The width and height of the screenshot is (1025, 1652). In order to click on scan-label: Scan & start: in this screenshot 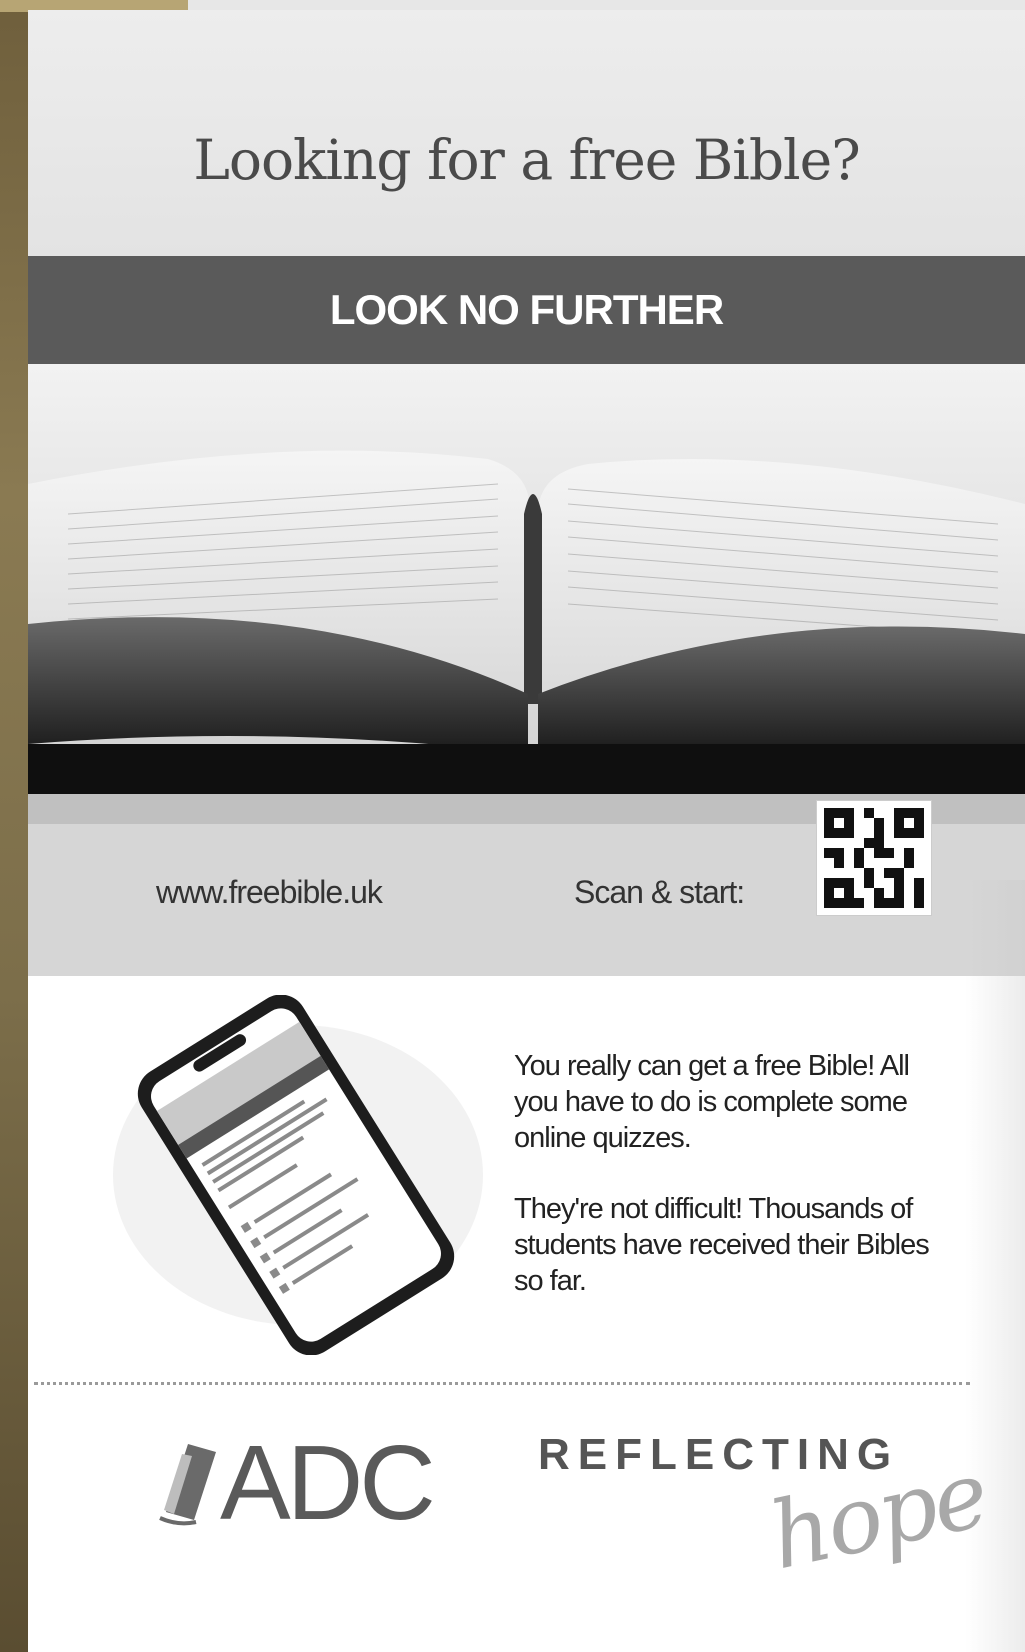, I will do `click(659, 892)`.